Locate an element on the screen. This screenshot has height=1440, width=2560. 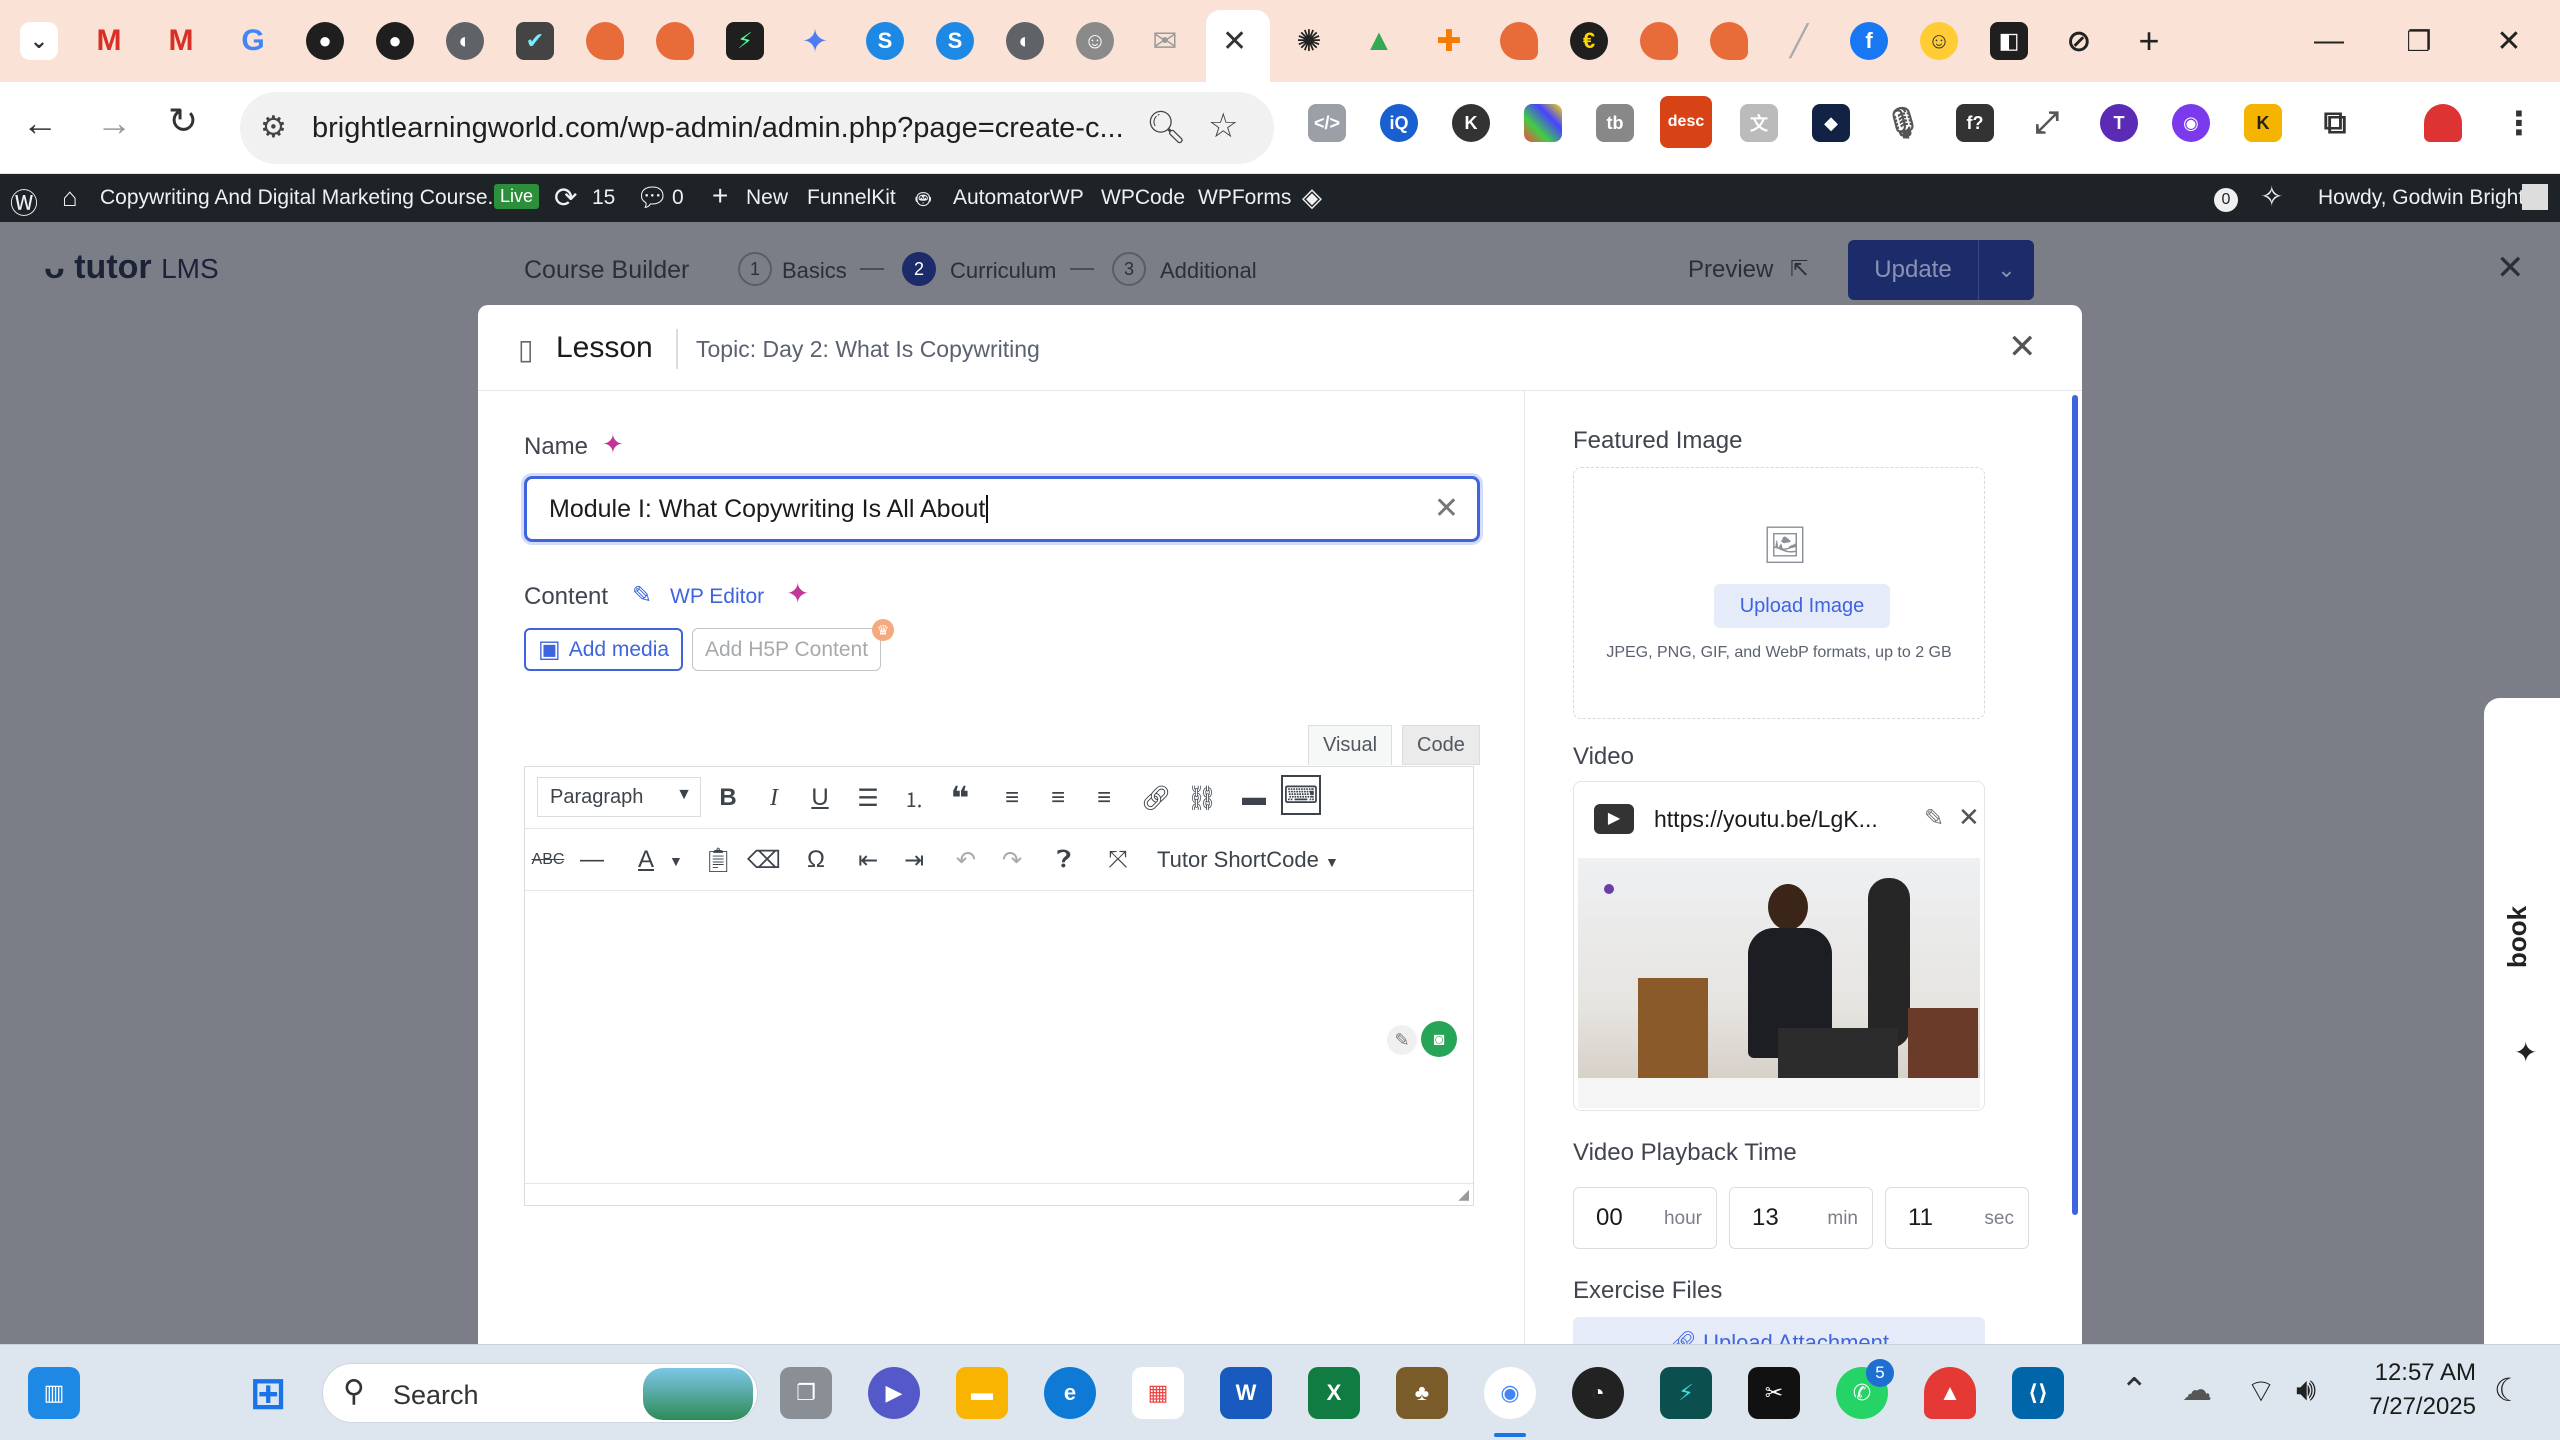
clock-date: 7/27/2025 is located at coordinates (2416, 1407).